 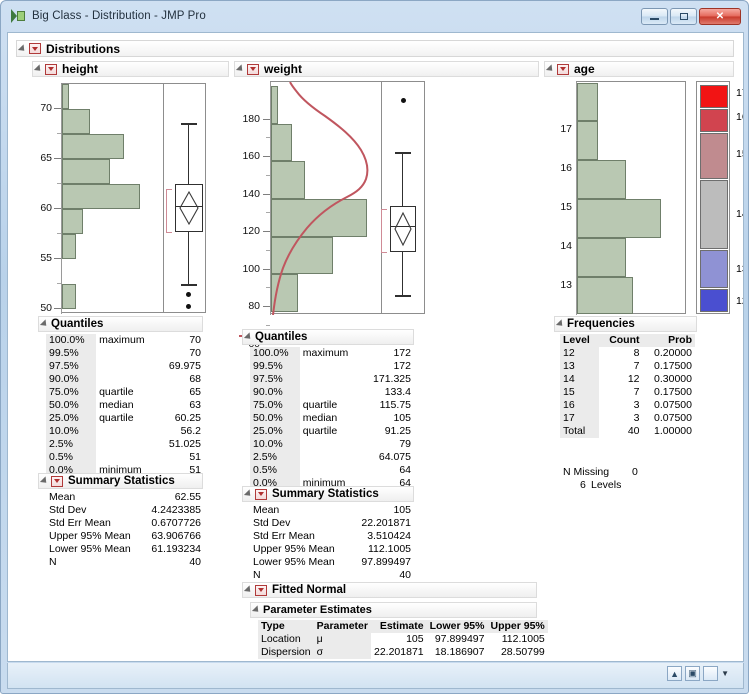 I want to click on y-tick-major, so click(x=266, y=231).